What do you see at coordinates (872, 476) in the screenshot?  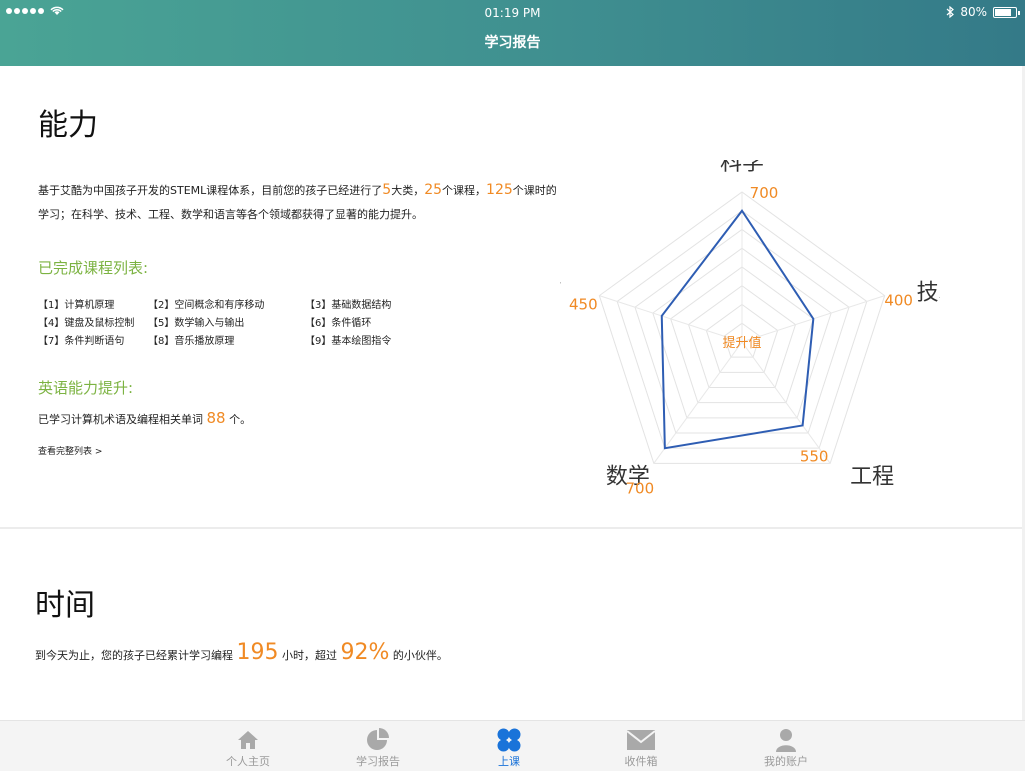 I see `radar-axis-label: 工程` at bounding box center [872, 476].